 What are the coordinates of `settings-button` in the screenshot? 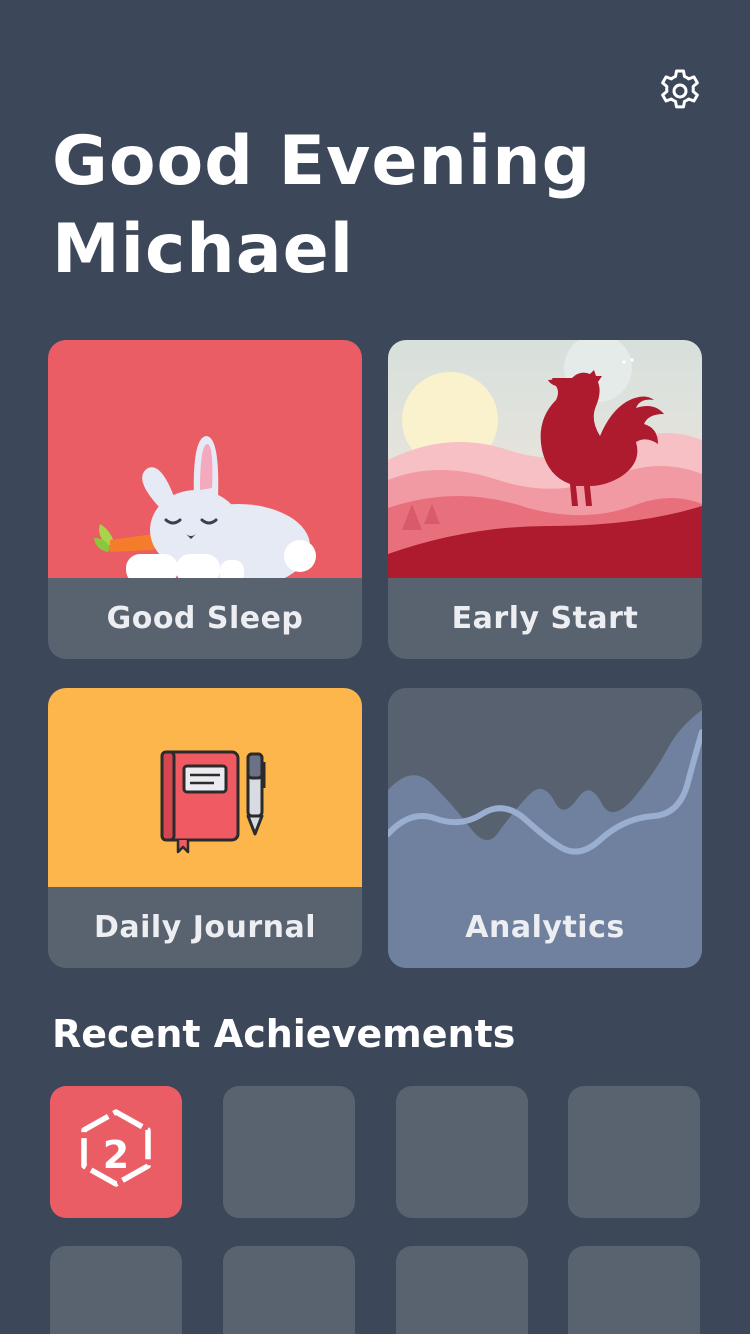 It's located at (680, 91).